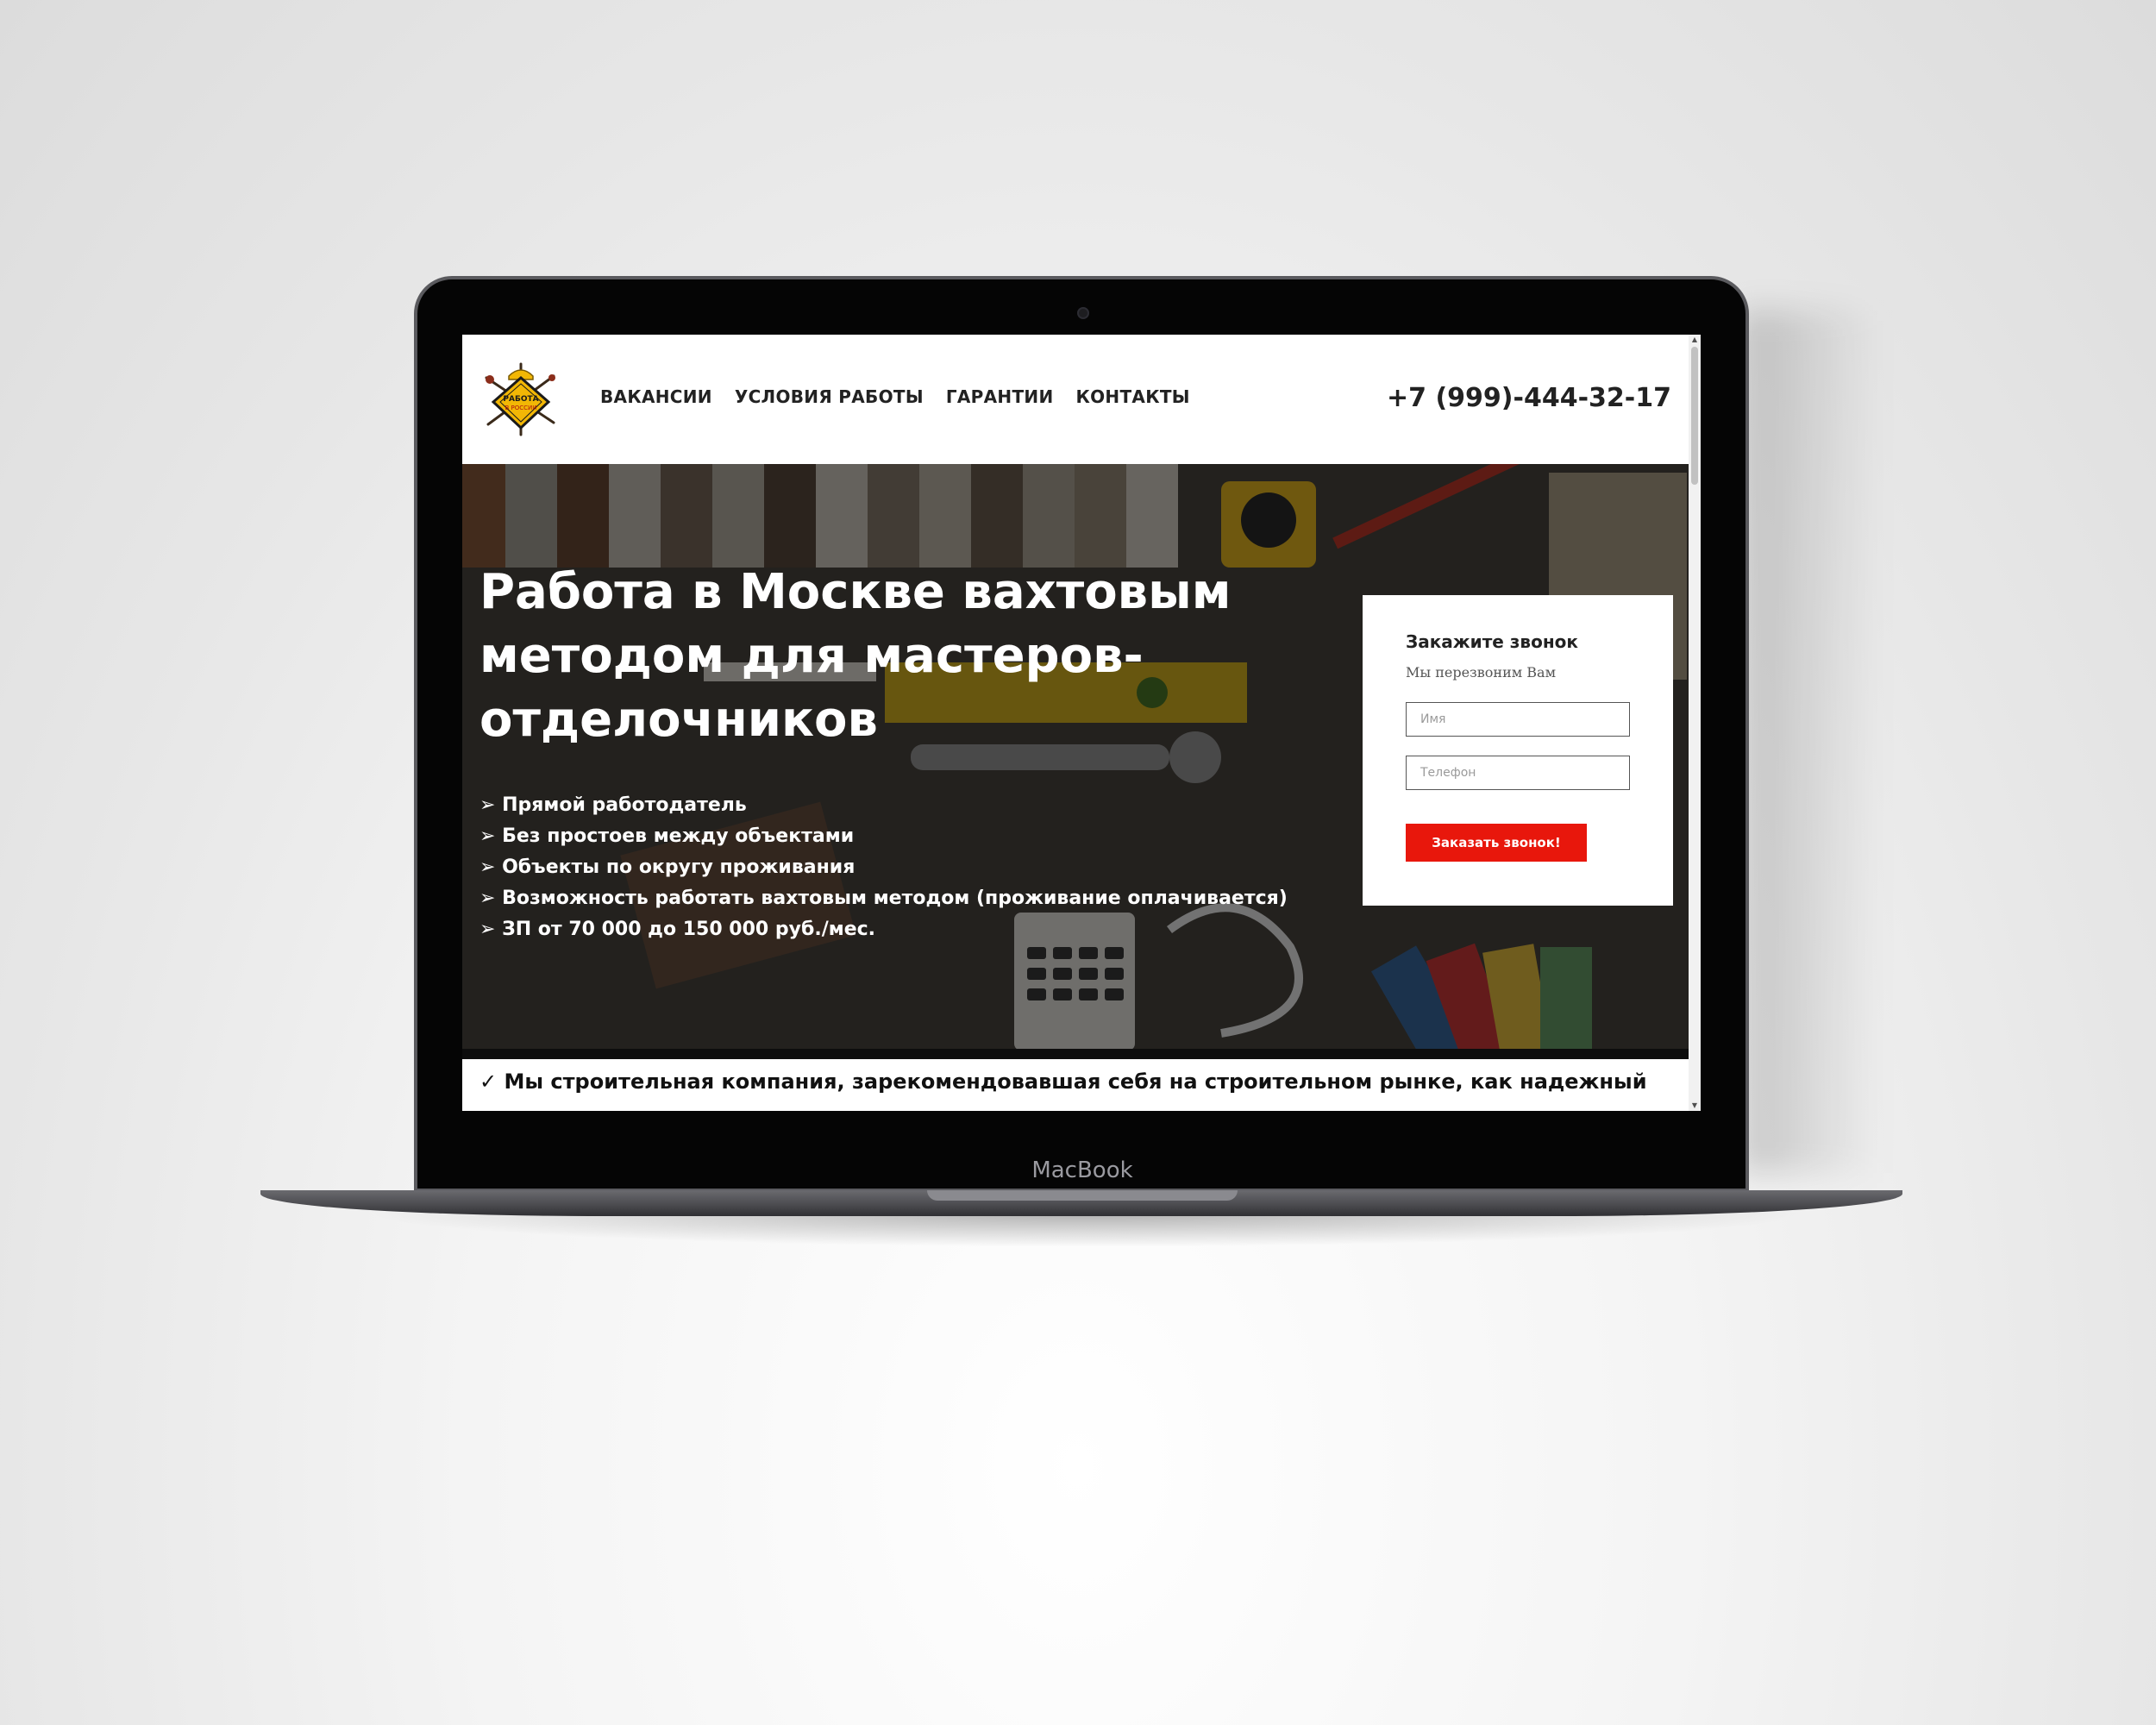  What do you see at coordinates (1811, 741) in the screenshot?
I see `laptop-shadow` at bounding box center [1811, 741].